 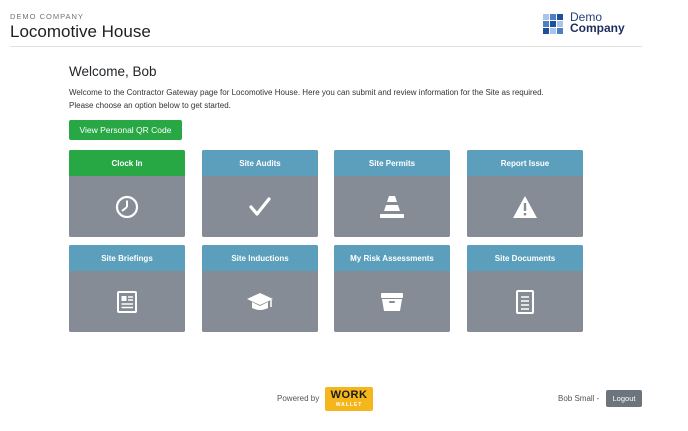 What do you see at coordinates (127, 163) in the screenshot?
I see `tile-label: Clock In` at bounding box center [127, 163].